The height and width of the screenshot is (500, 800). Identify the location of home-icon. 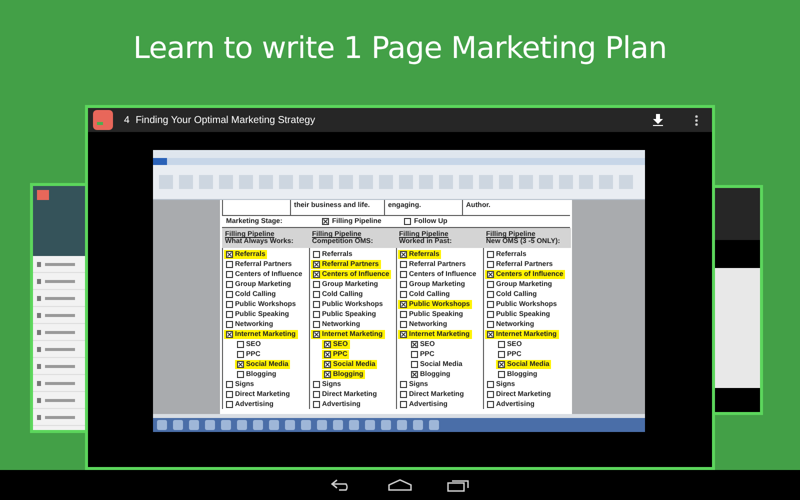
(400, 485).